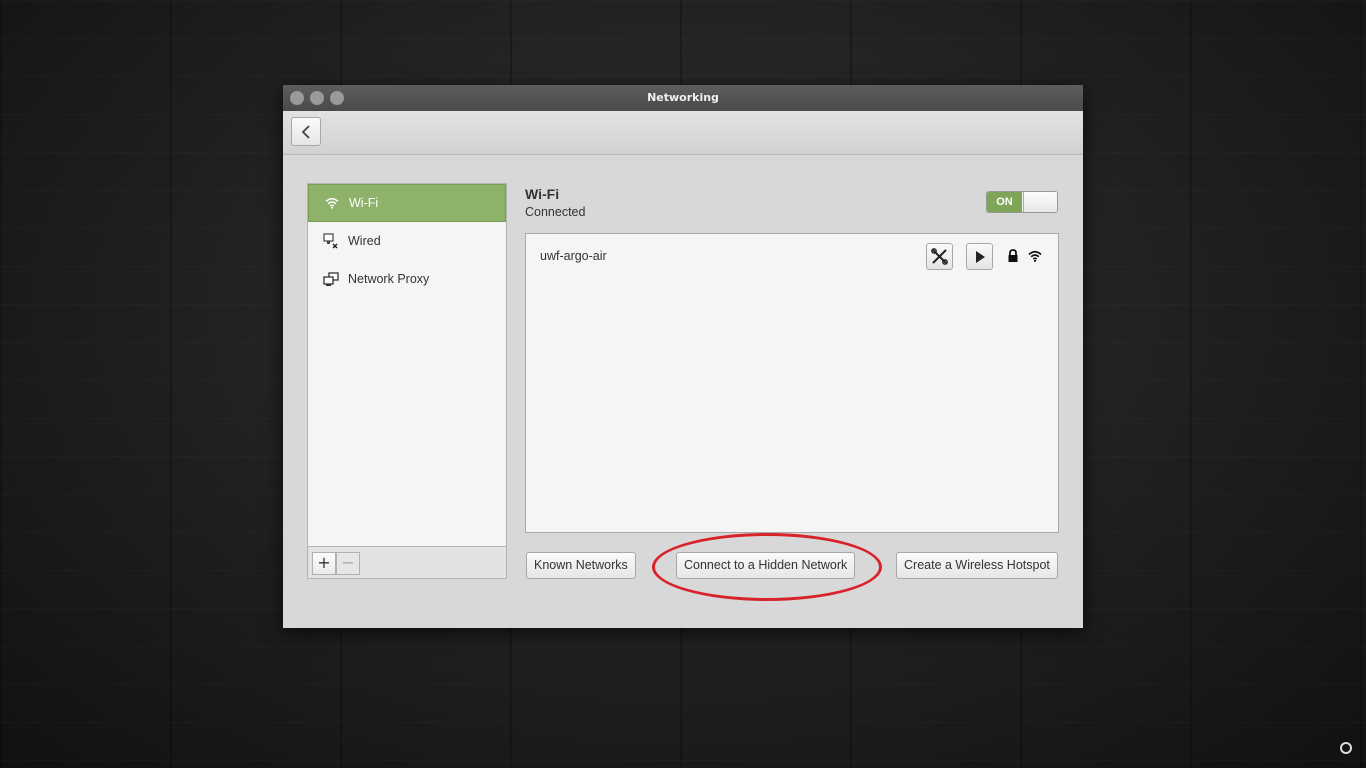  Describe the element at coordinates (683, 133) in the screenshot. I see `toolbar` at that location.